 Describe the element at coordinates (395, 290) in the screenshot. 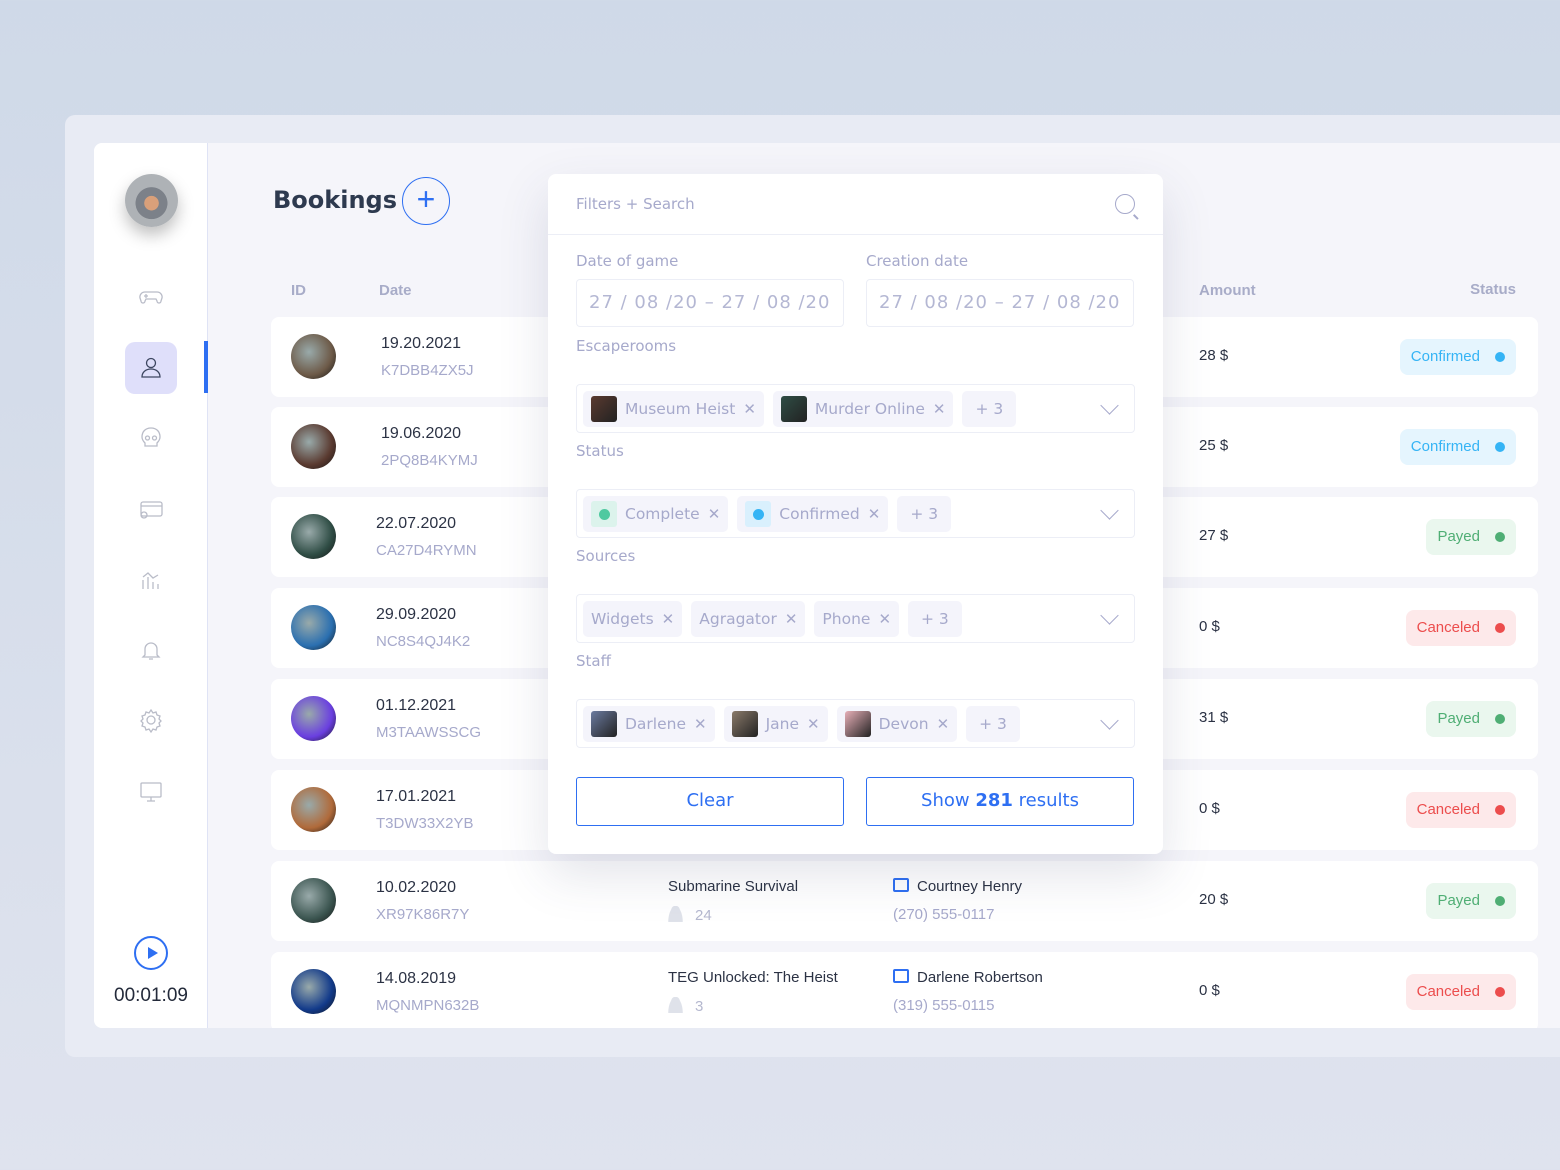

I see `column-header-date: Date` at that location.